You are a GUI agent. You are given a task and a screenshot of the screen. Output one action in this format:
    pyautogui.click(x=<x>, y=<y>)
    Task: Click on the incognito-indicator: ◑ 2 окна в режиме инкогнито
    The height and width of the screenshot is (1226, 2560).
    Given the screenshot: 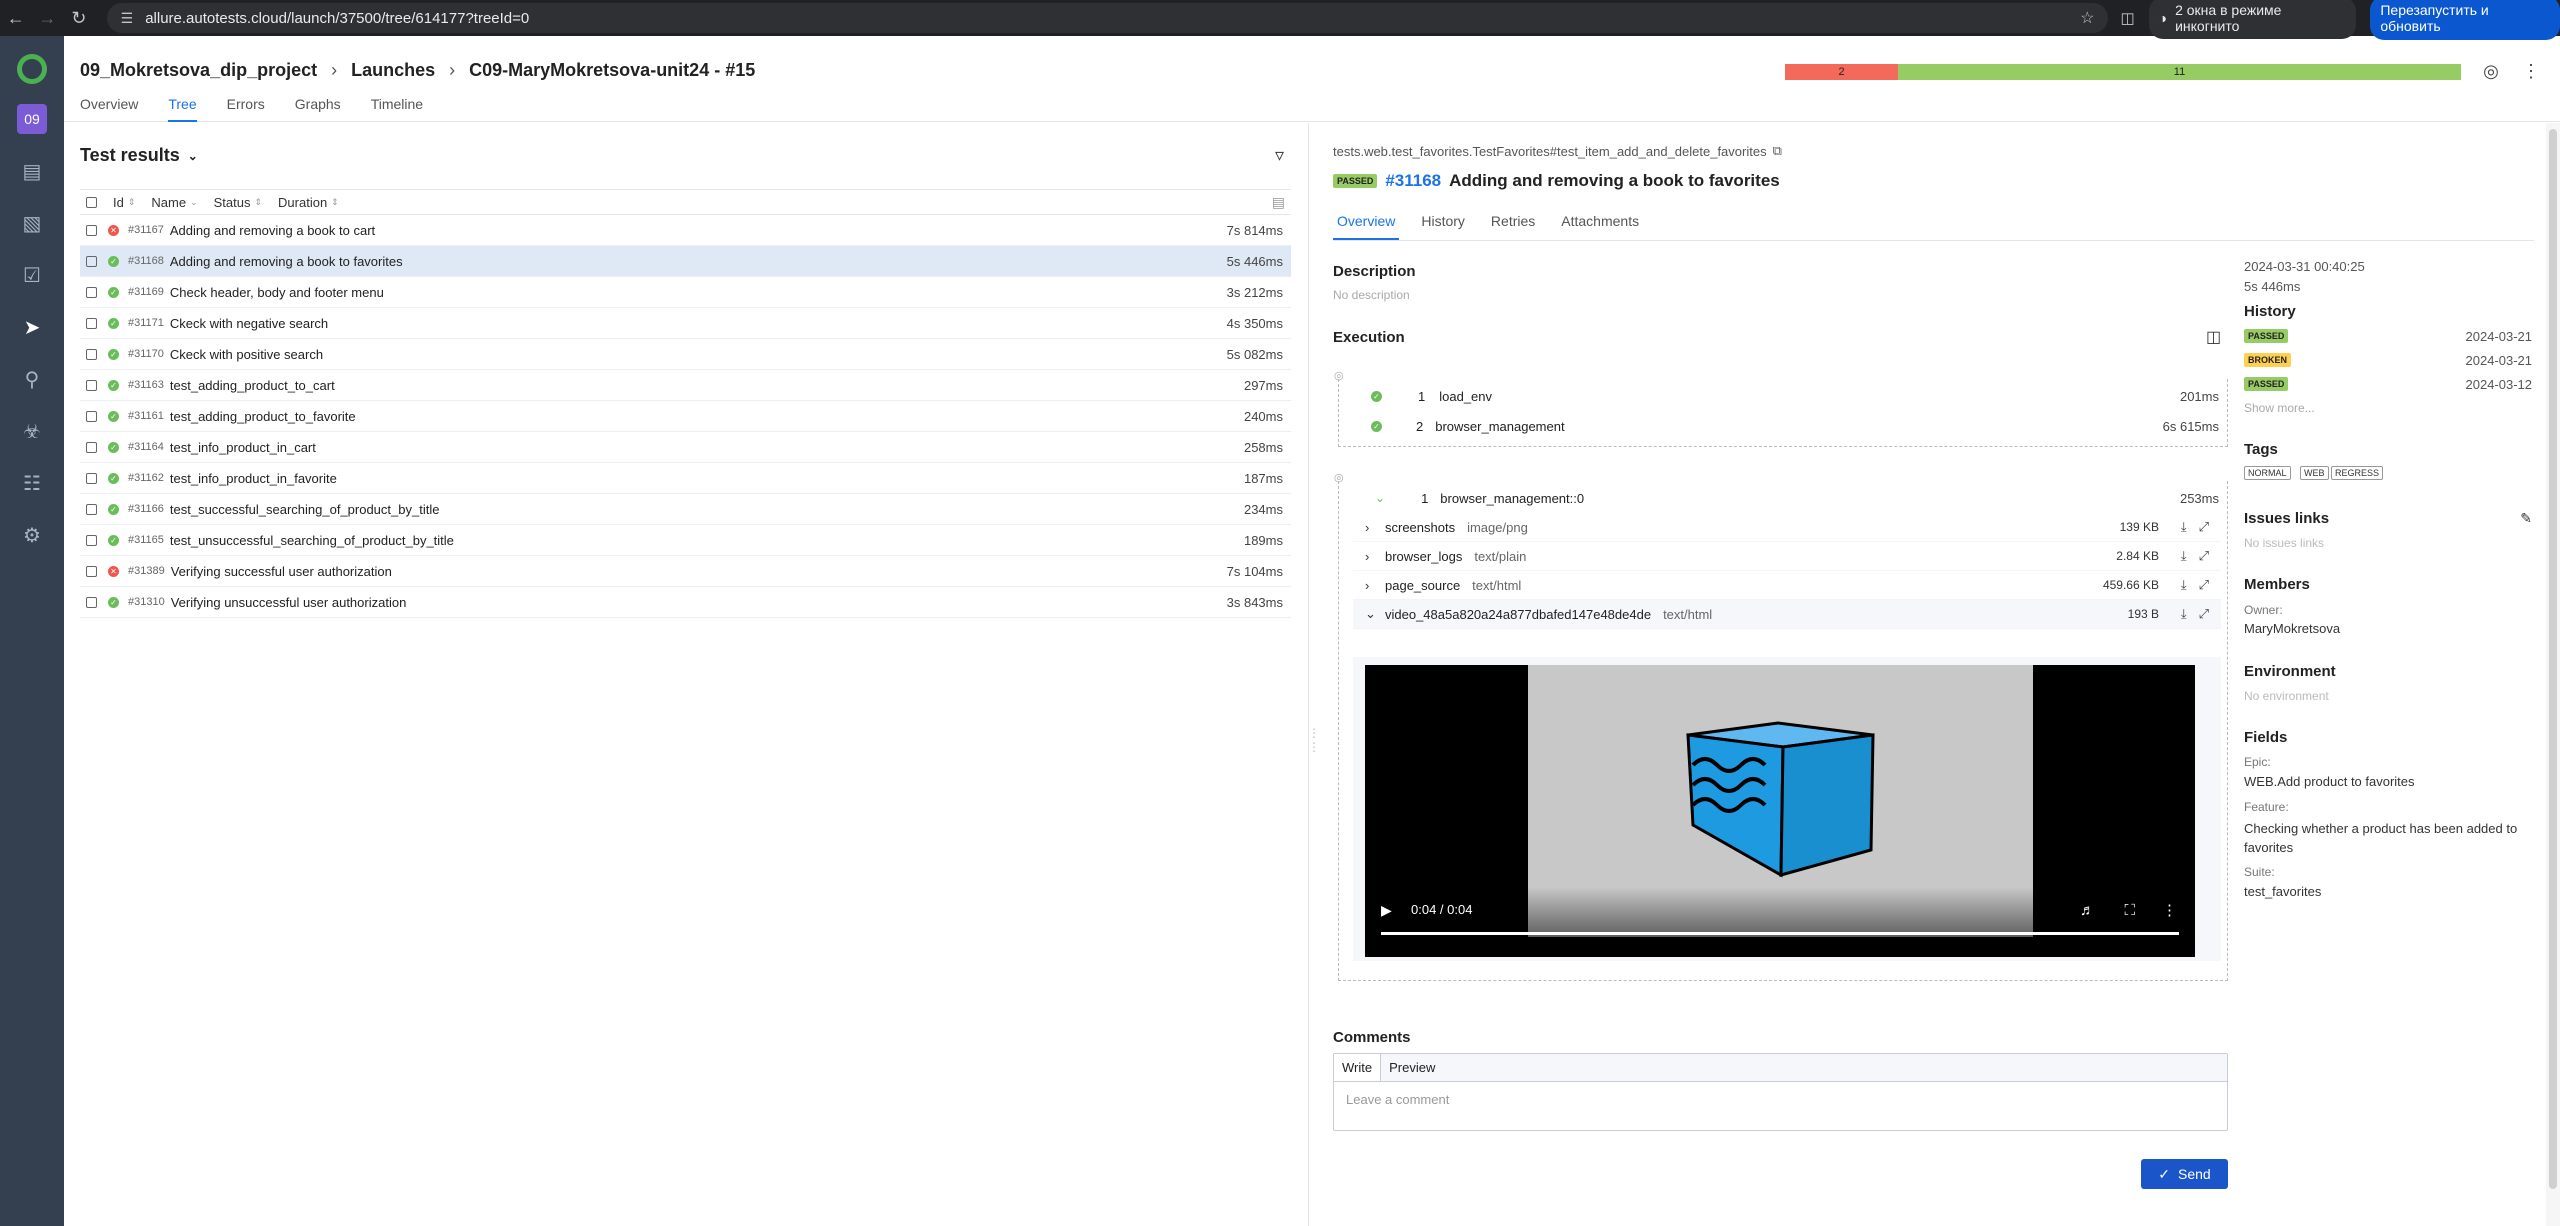 What is the action you would take?
    pyautogui.click(x=2252, y=19)
    